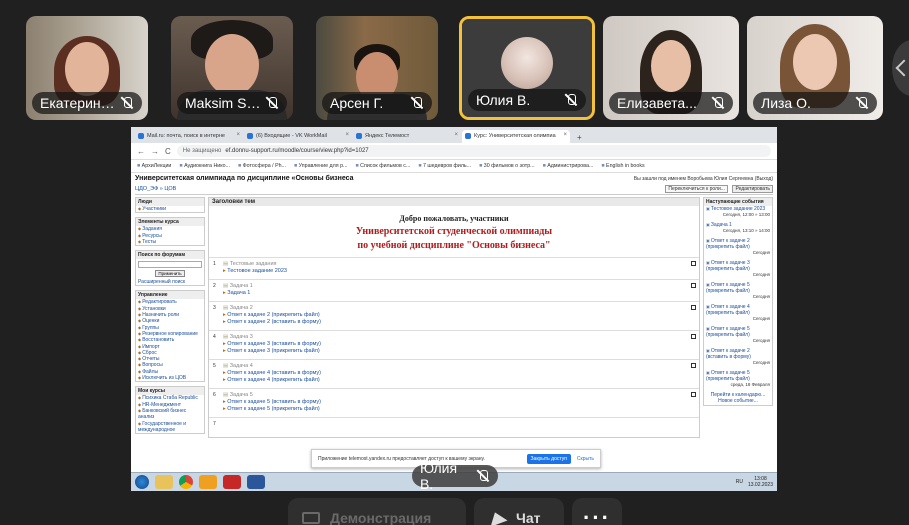  Describe the element at coordinates (456, 293) in the screenshot. I see `activity-link: Задача 1` at that location.